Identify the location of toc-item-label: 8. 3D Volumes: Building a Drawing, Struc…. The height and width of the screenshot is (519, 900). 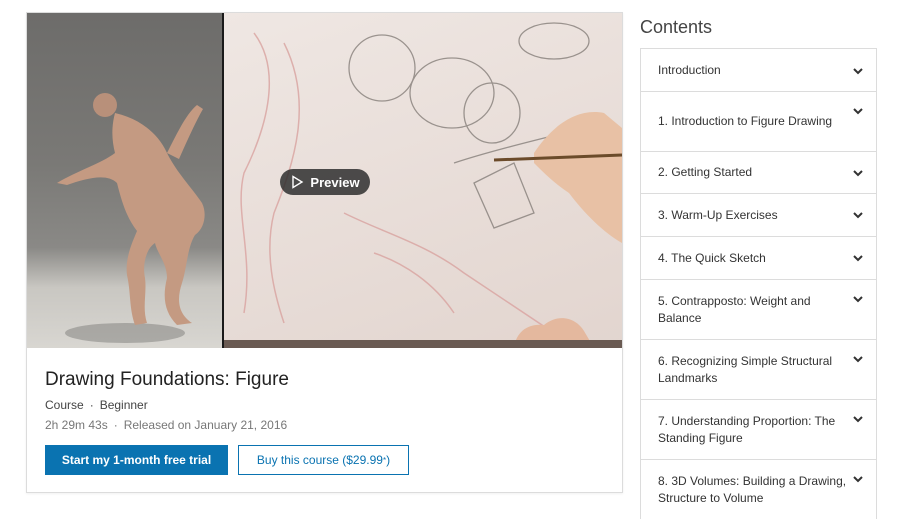
(752, 489).